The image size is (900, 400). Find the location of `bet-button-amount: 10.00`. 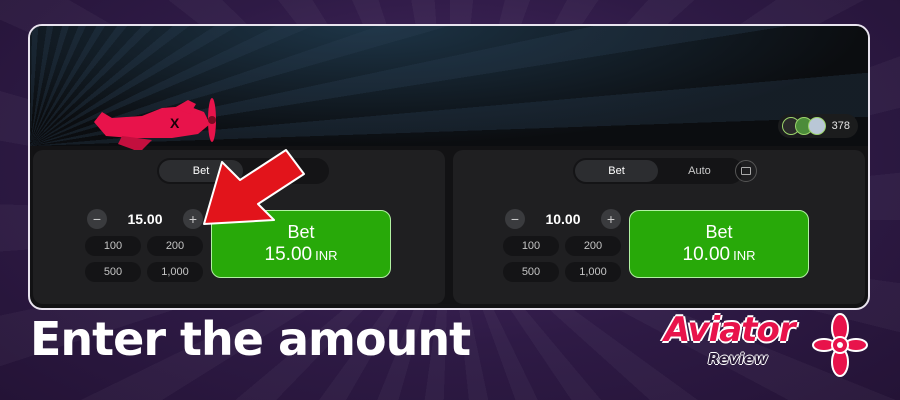

bet-button-amount: 10.00 is located at coordinates (706, 254).